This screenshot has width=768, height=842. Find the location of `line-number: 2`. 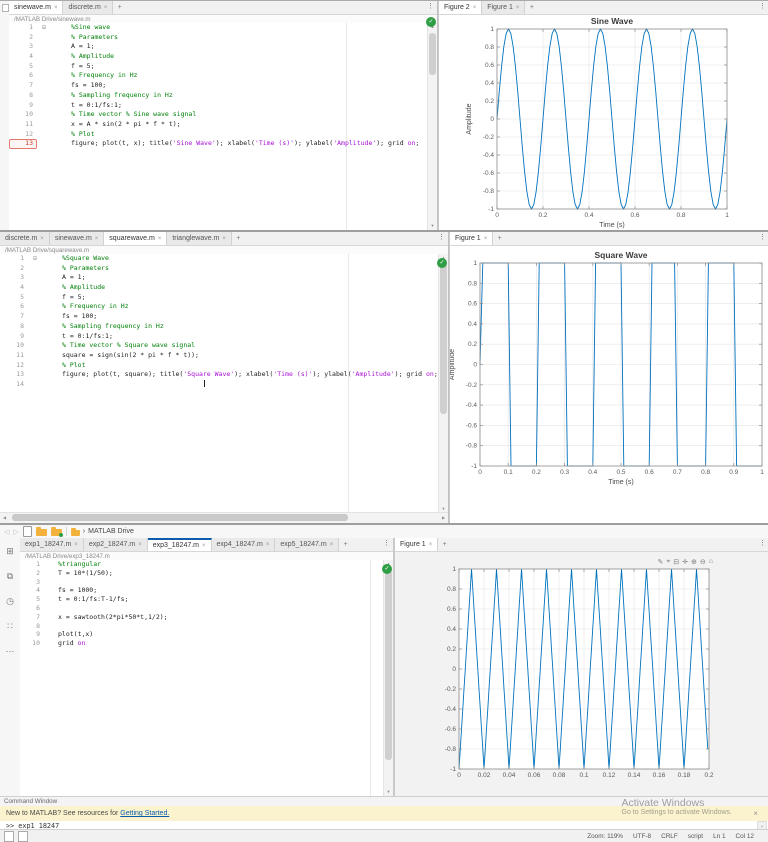

line-number: 2 is located at coordinates (32, 573).